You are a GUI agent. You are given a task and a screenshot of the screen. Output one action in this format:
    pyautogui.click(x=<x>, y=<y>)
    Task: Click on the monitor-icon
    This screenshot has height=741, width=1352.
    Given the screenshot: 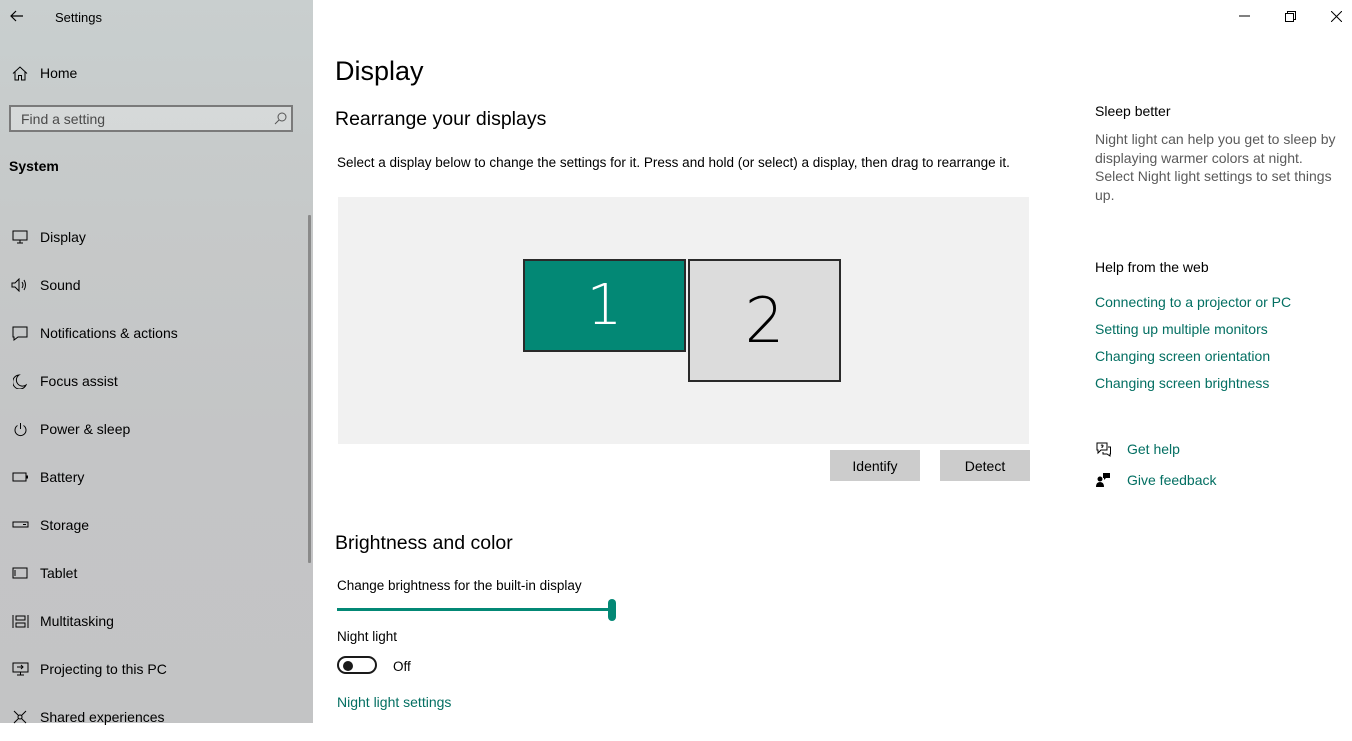 What is the action you would take?
    pyautogui.click(x=20, y=237)
    